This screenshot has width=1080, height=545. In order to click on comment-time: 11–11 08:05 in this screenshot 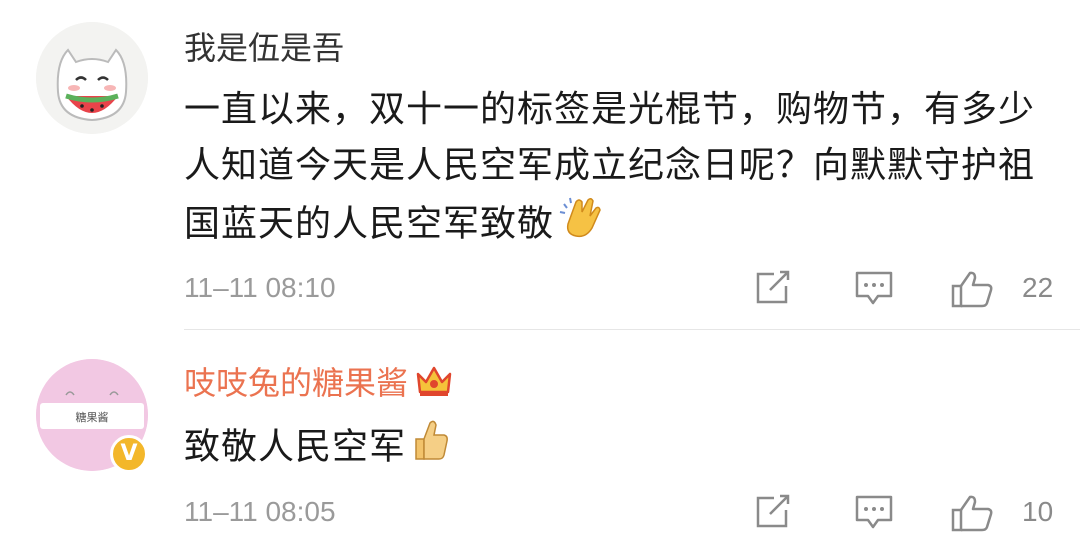, I will do `click(260, 511)`.